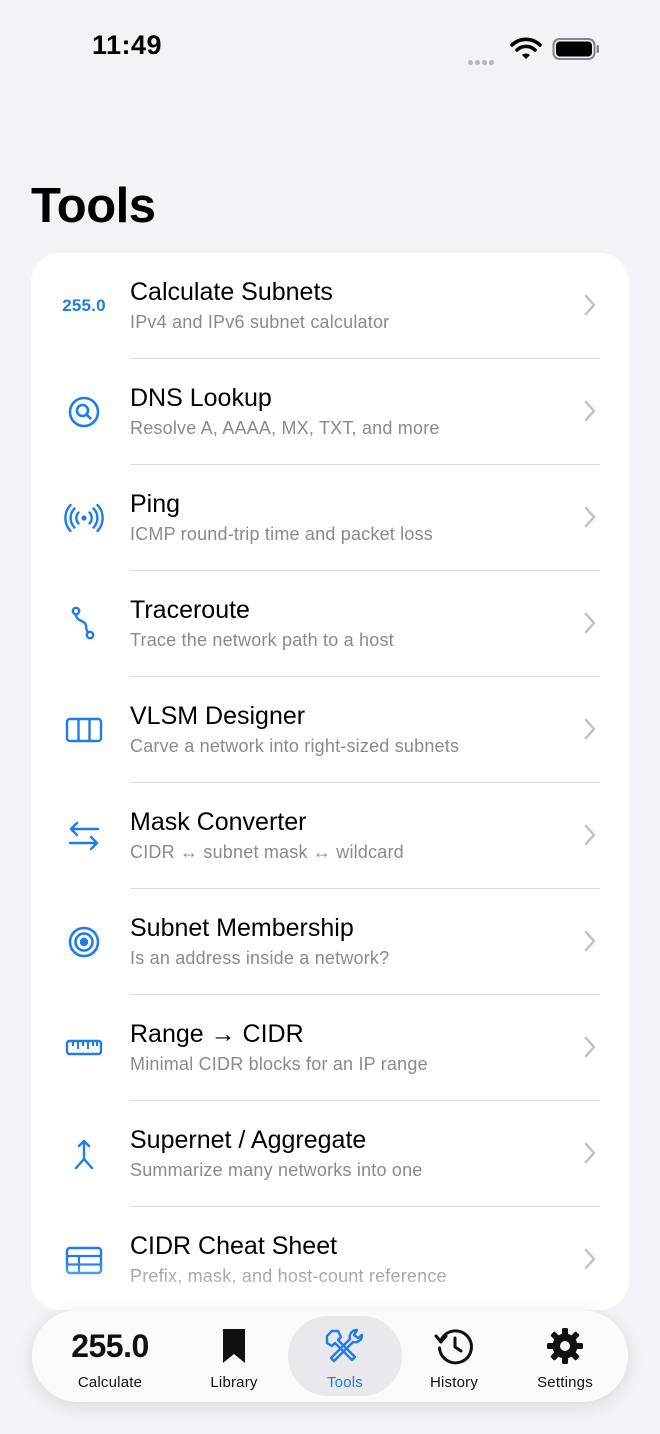 Image resolution: width=660 pixels, height=1434 pixels. Describe the element at coordinates (110, 1382) in the screenshot. I see `tab-label: Calculate` at that location.